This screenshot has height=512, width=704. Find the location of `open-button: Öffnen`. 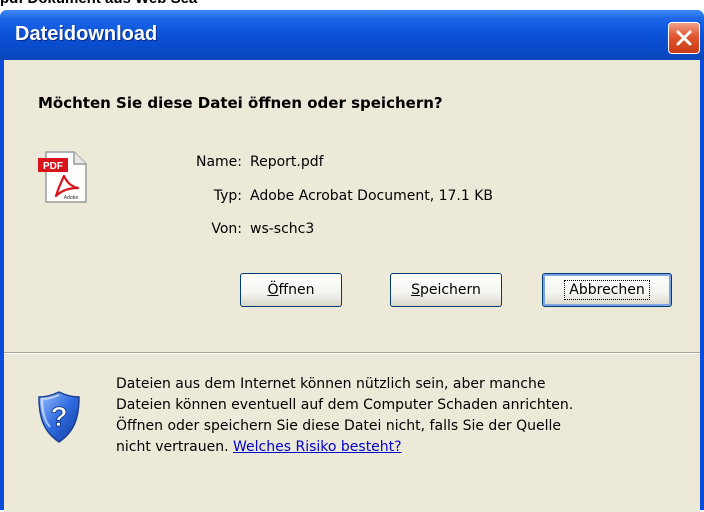

open-button: Öffnen is located at coordinates (291, 290).